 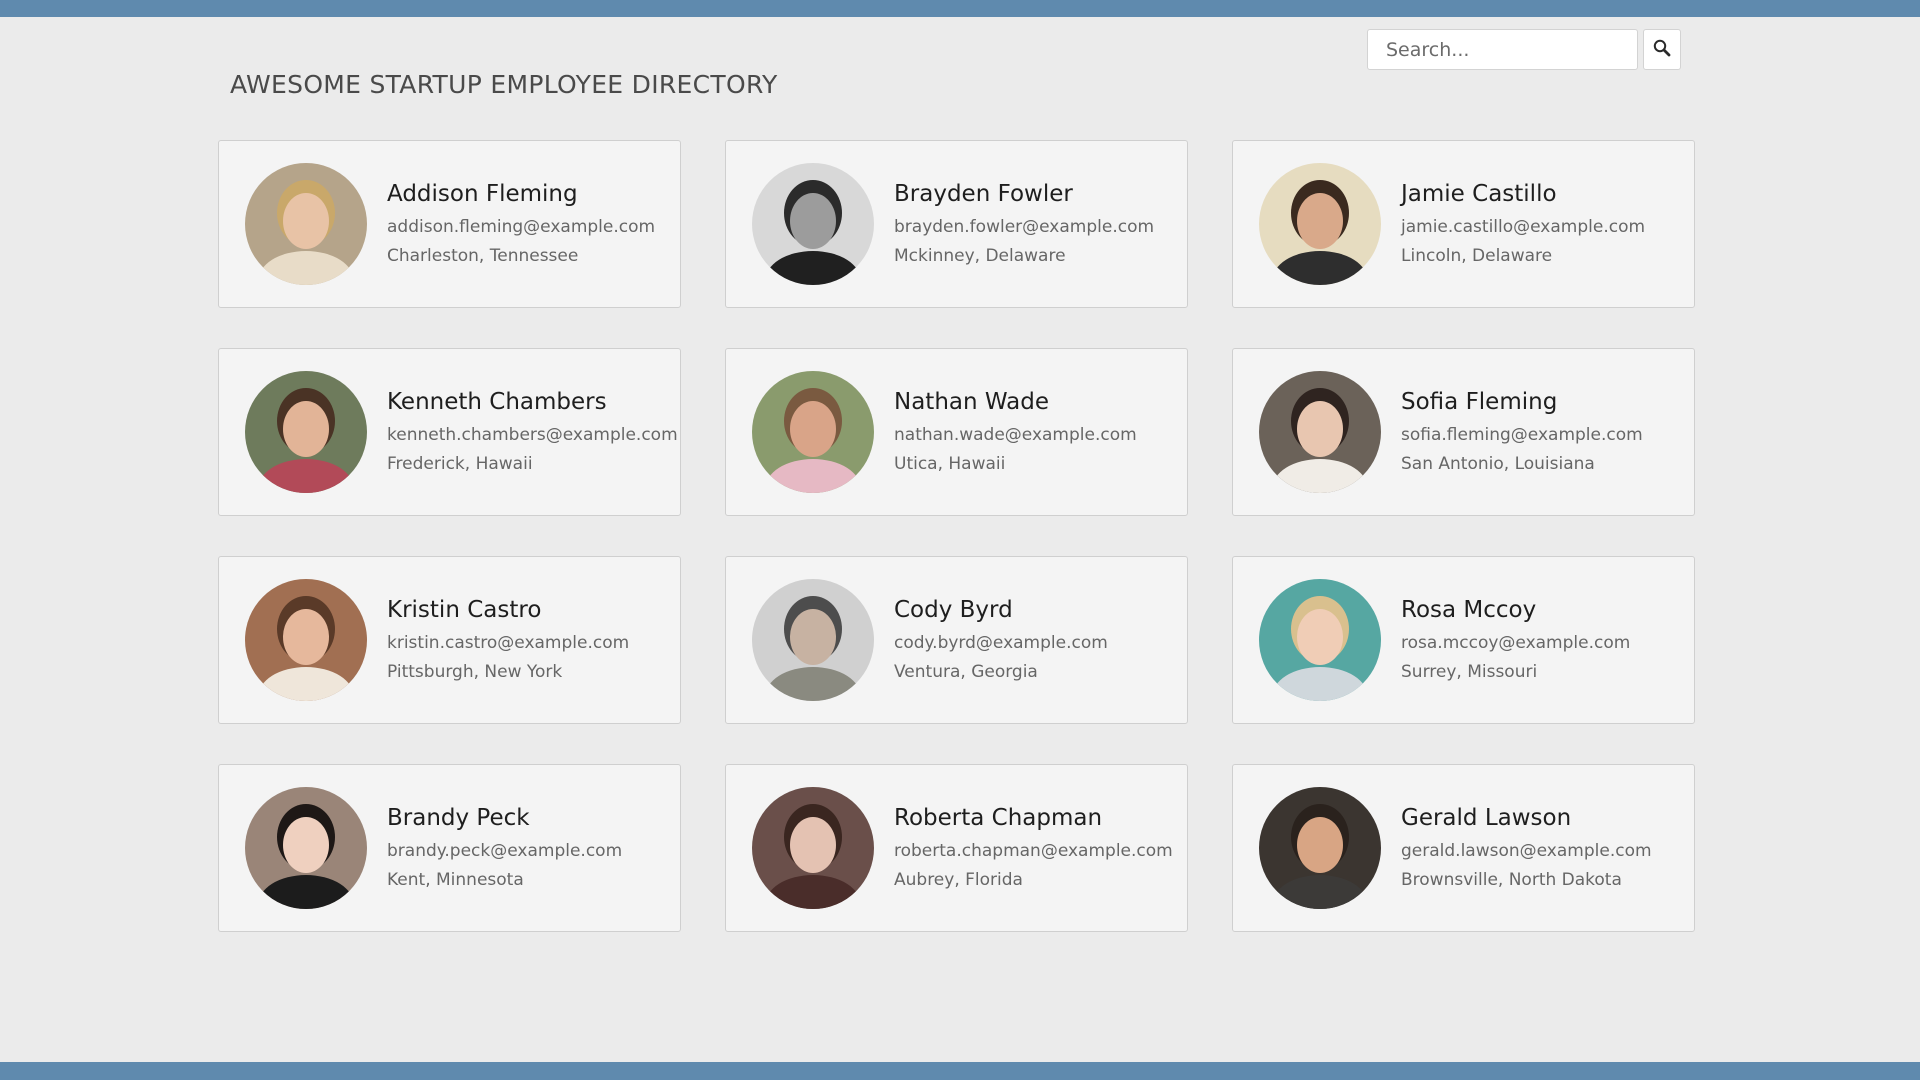 What do you see at coordinates (1479, 402) in the screenshot?
I see `employee-name: Sofia Fleming` at bounding box center [1479, 402].